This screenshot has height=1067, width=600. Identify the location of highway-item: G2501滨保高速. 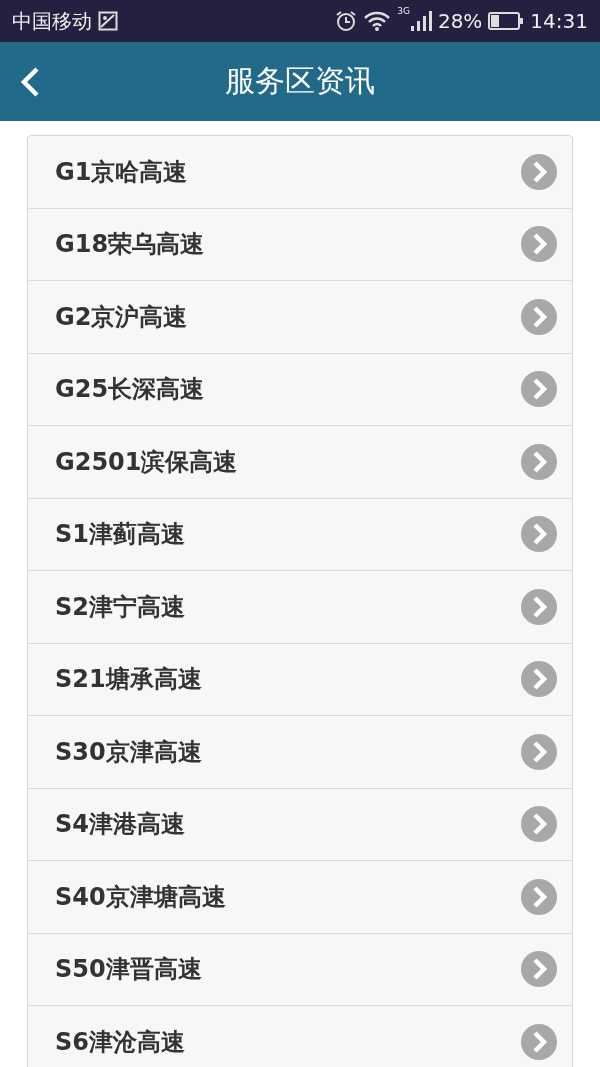
(300, 462).